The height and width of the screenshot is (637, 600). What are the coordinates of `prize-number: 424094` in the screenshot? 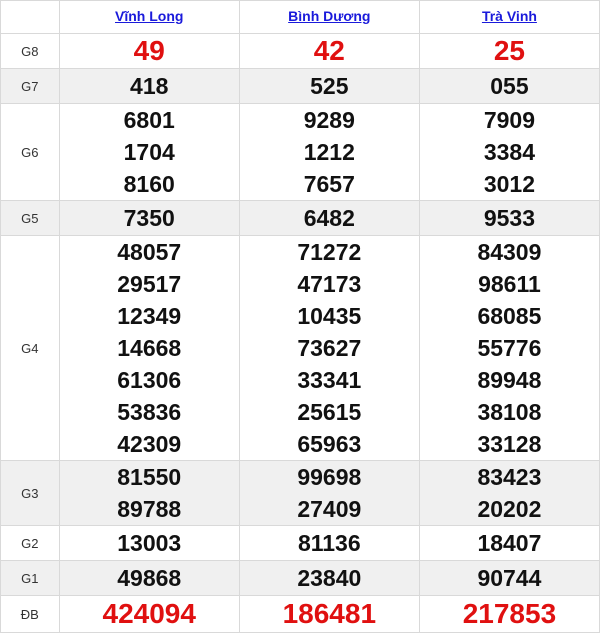 It's located at (149, 613).